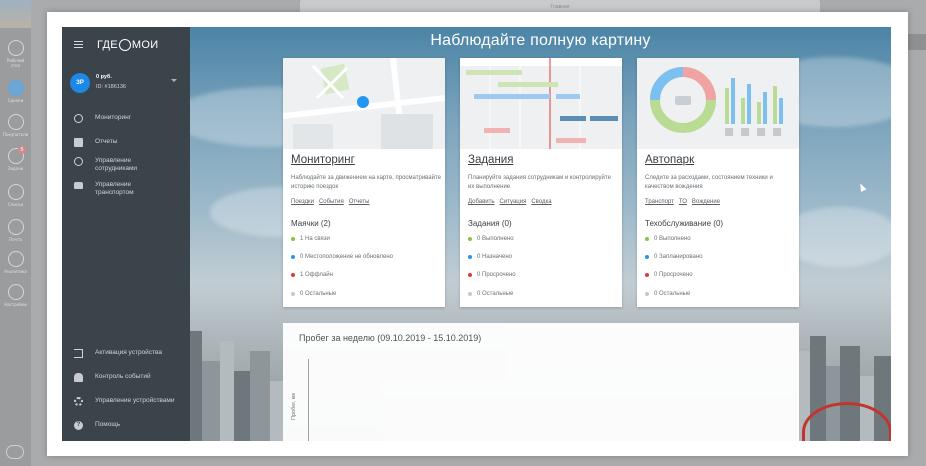 The width and height of the screenshot is (926, 466). Describe the element at coordinates (124, 45) in the screenshot. I see `logo-mark-icon` at that location.